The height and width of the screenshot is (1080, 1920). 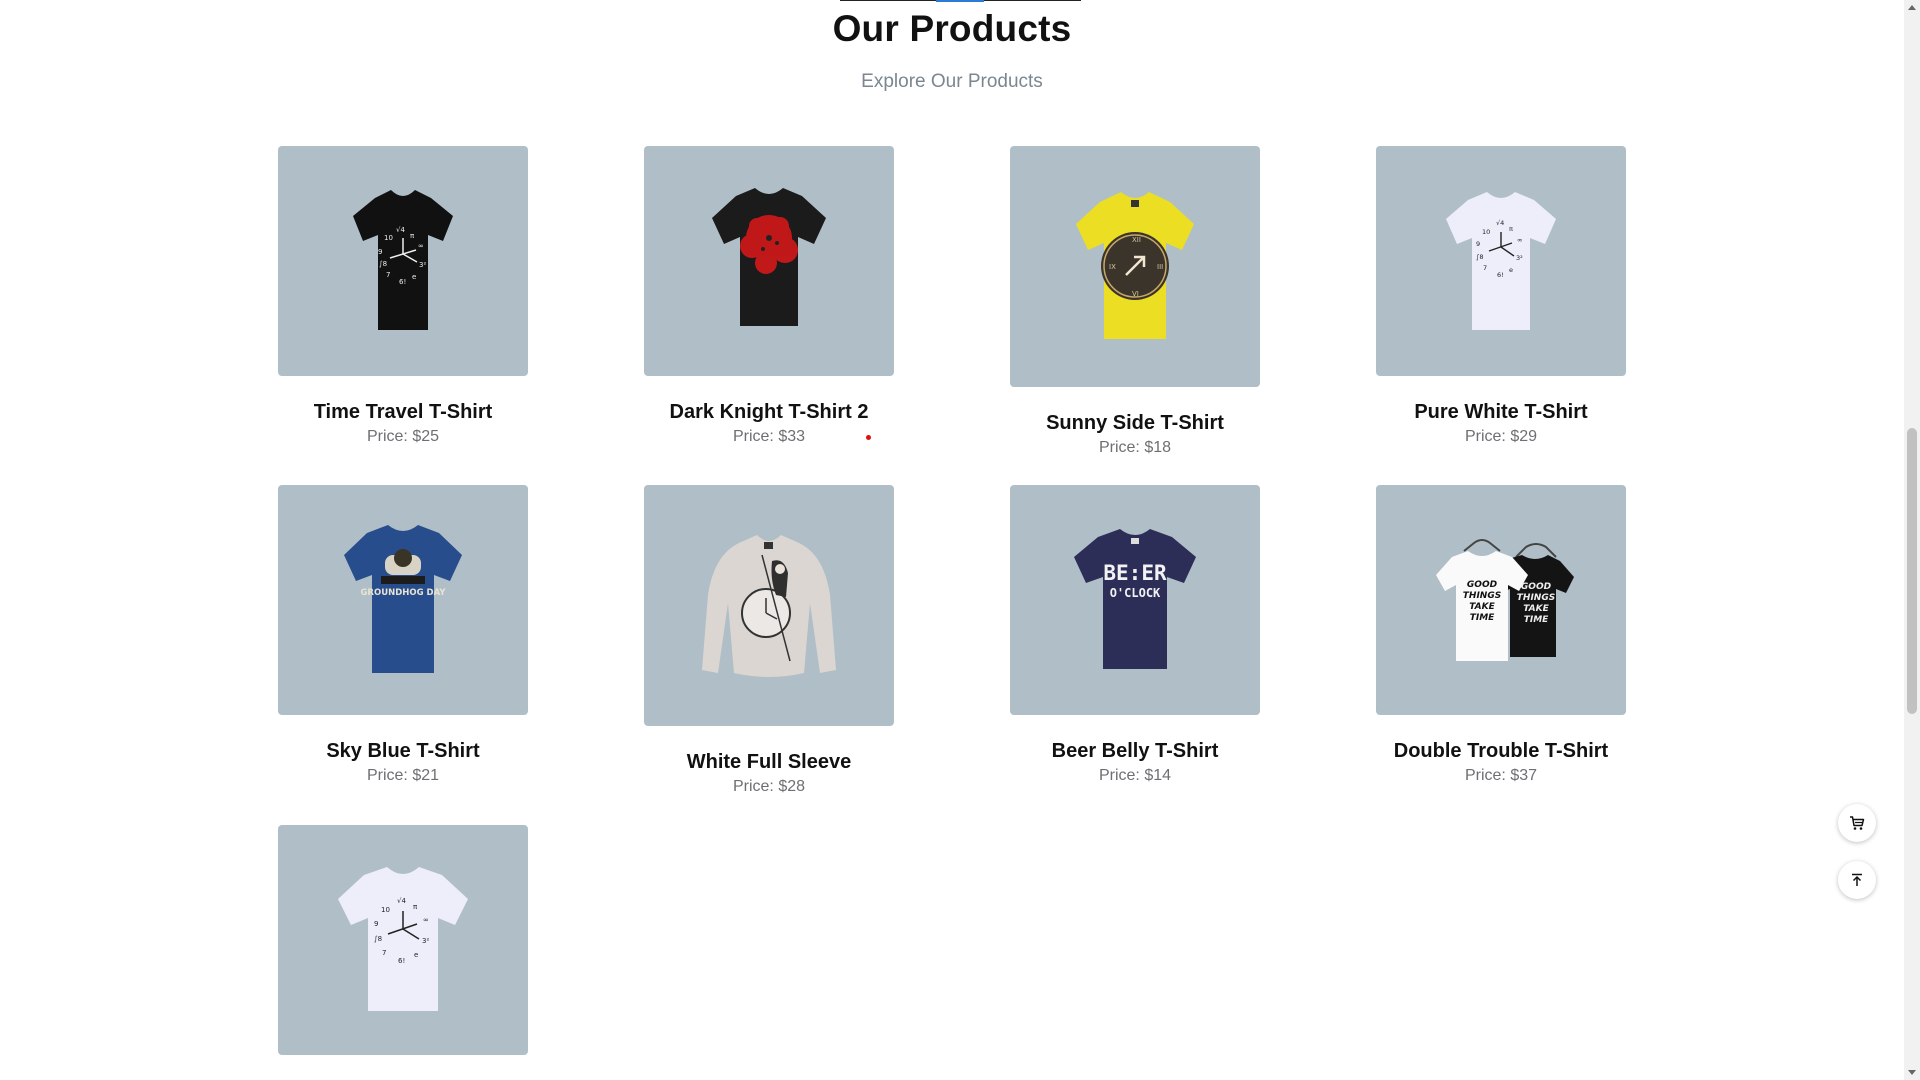 What do you see at coordinates (403, 751) in the screenshot?
I see `product-name: Sky Blue T-Shirt` at bounding box center [403, 751].